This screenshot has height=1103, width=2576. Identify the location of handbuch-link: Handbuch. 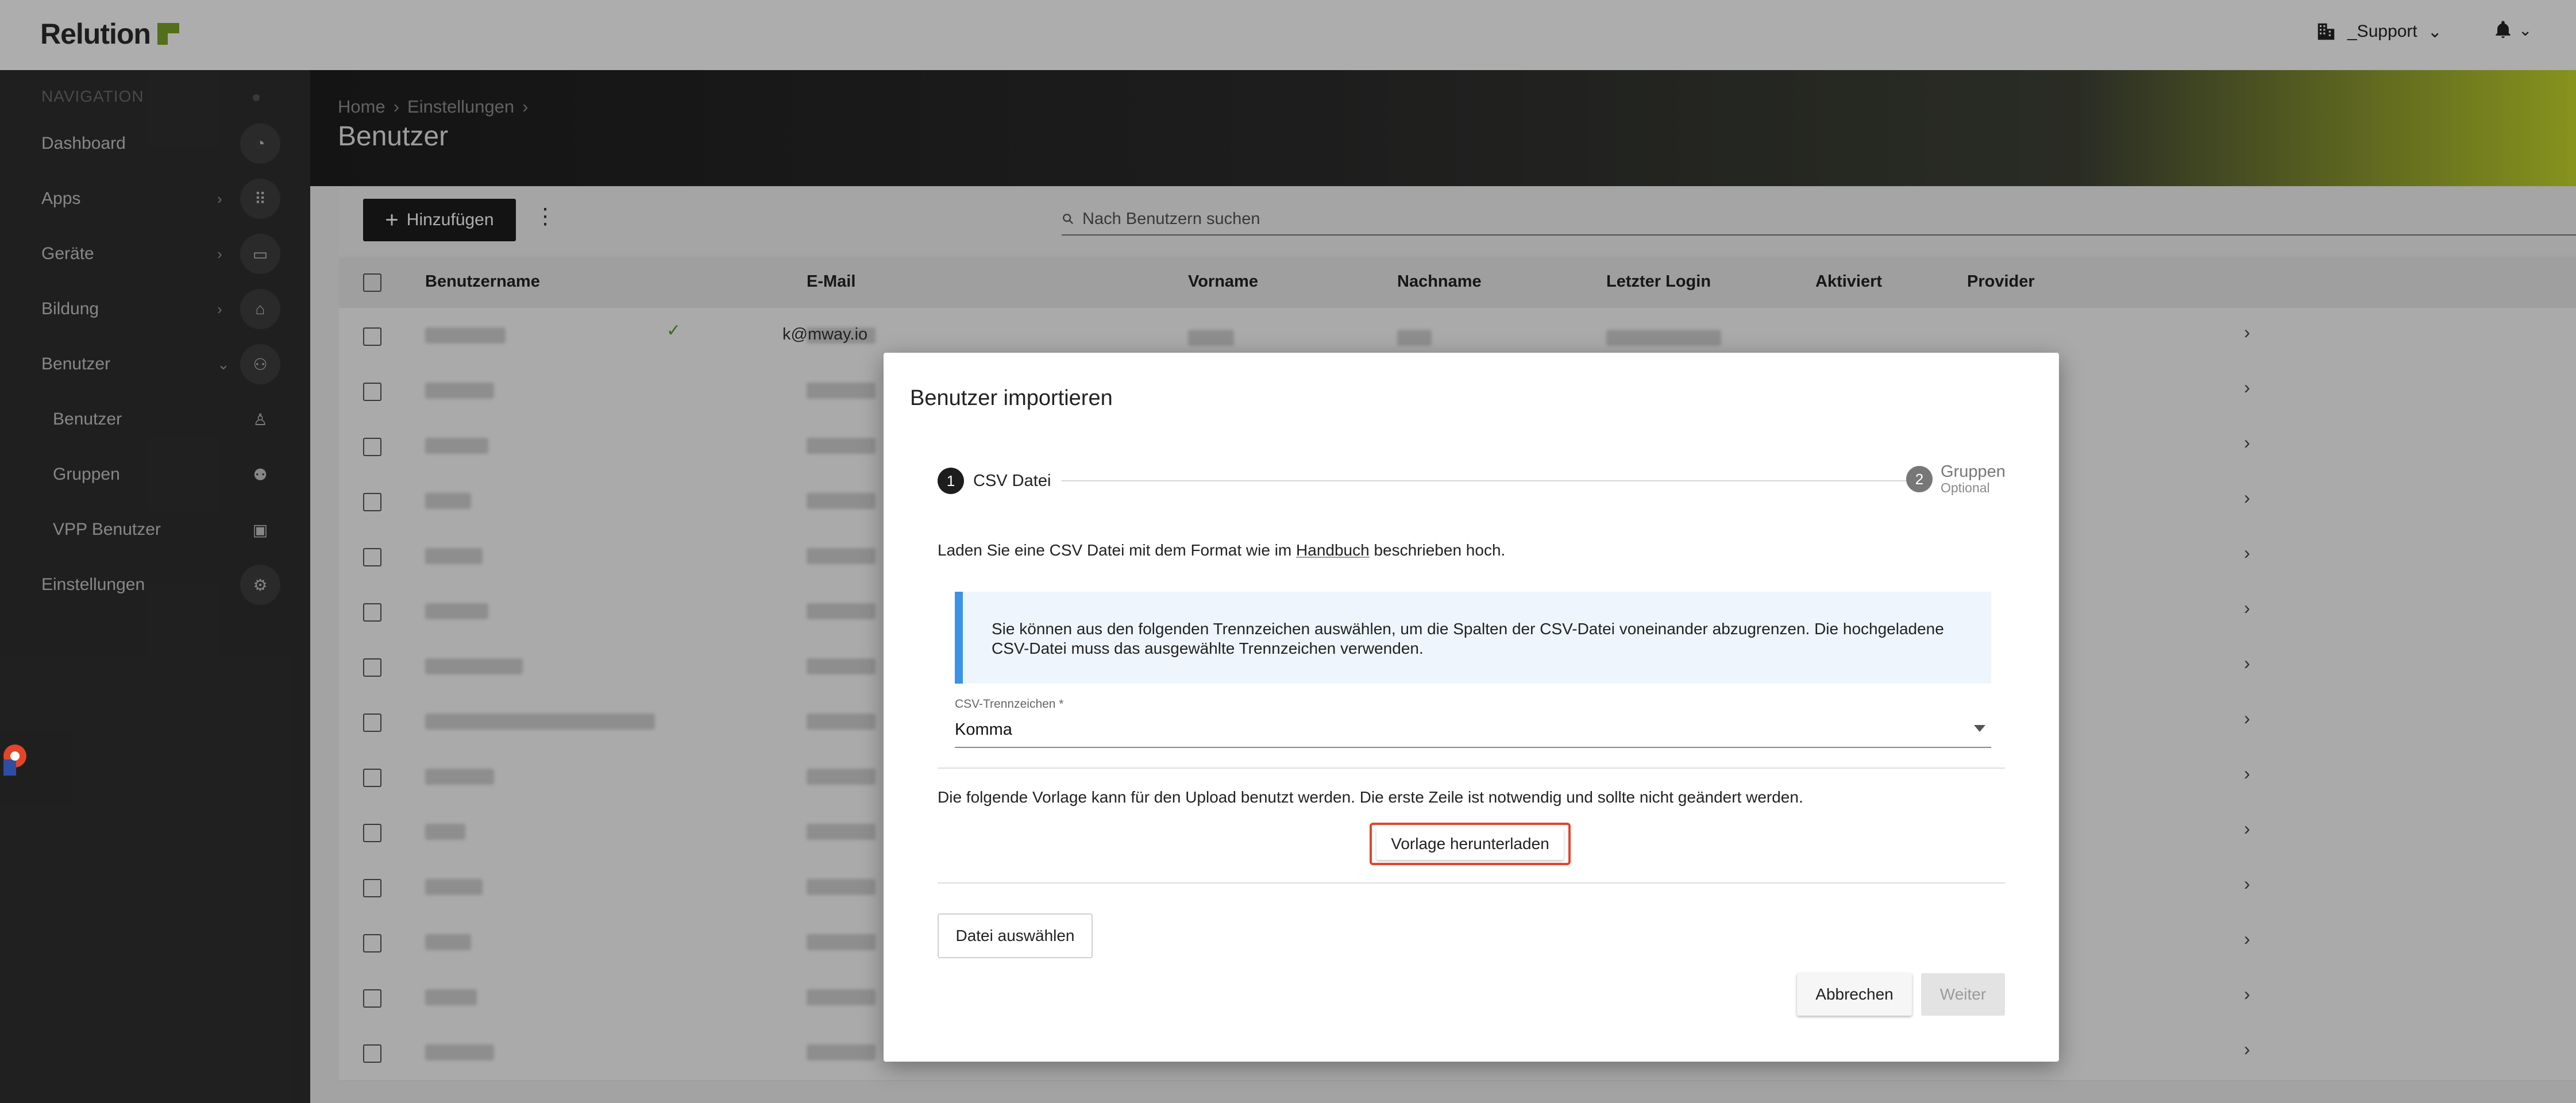
(1333, 550).